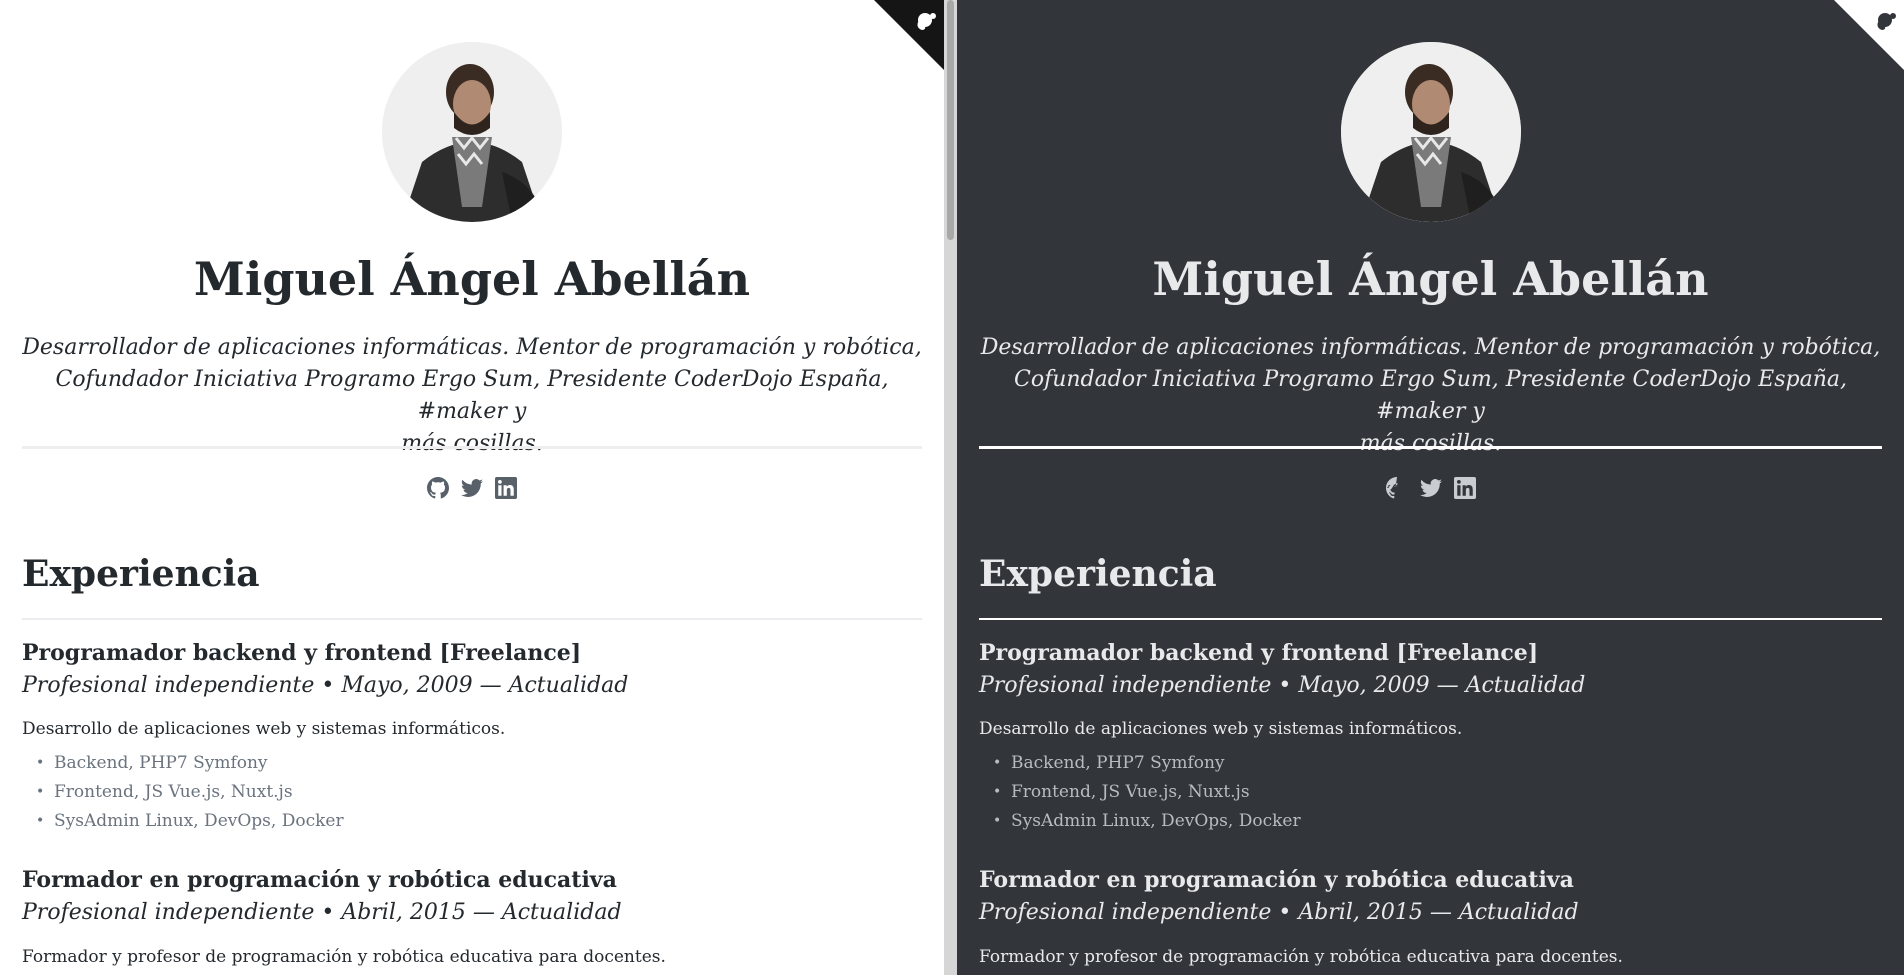 The width and height of the screenshot is (1904, 975). What do you see at coordinates (950, 120) in the screenshot?
I see `scrollbar-thumb` at bounding box center [950, 120].